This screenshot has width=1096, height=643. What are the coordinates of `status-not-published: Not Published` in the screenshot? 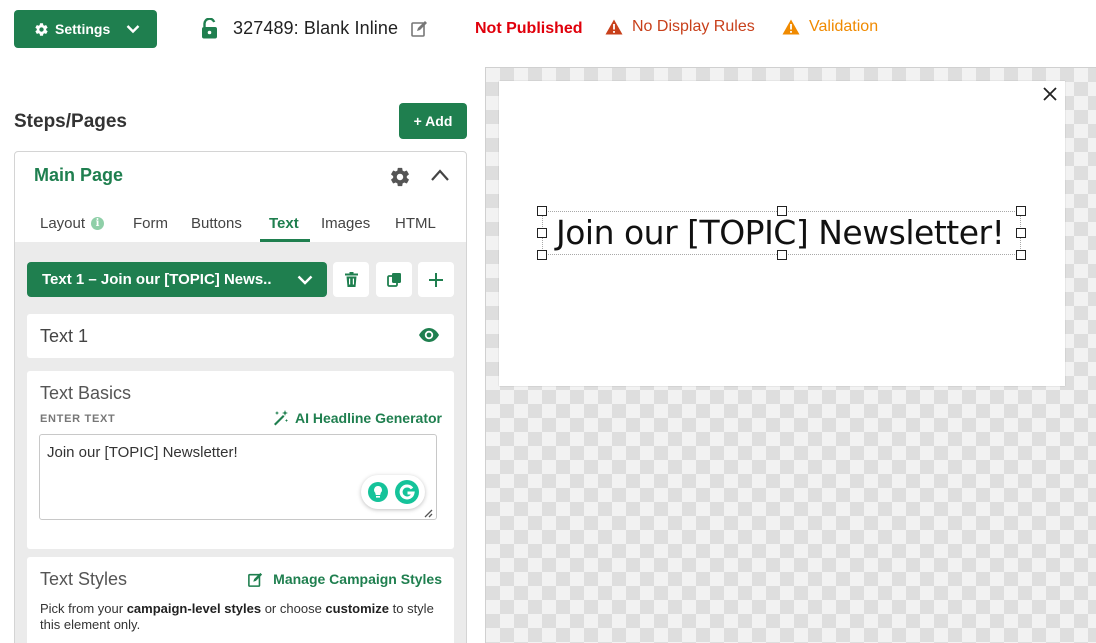 It's located at (529, 28).